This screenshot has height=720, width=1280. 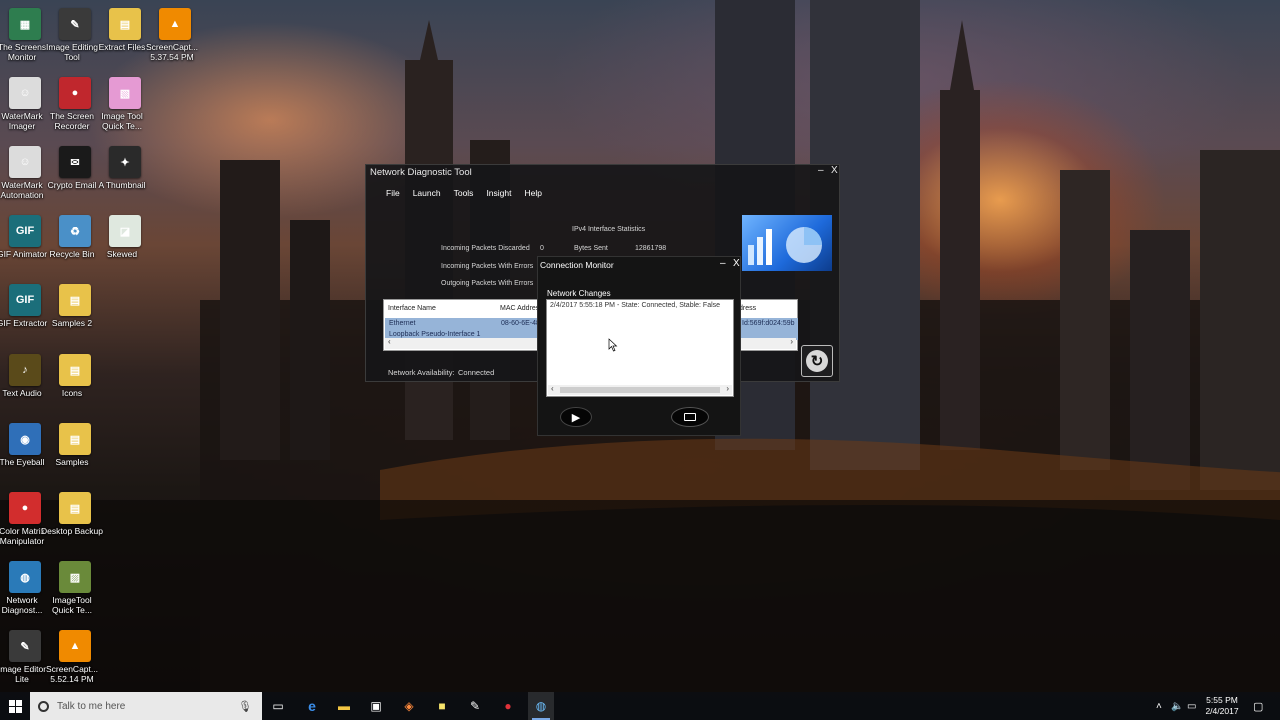 I want to click on menu-file: File, so click(x=393, y=193).